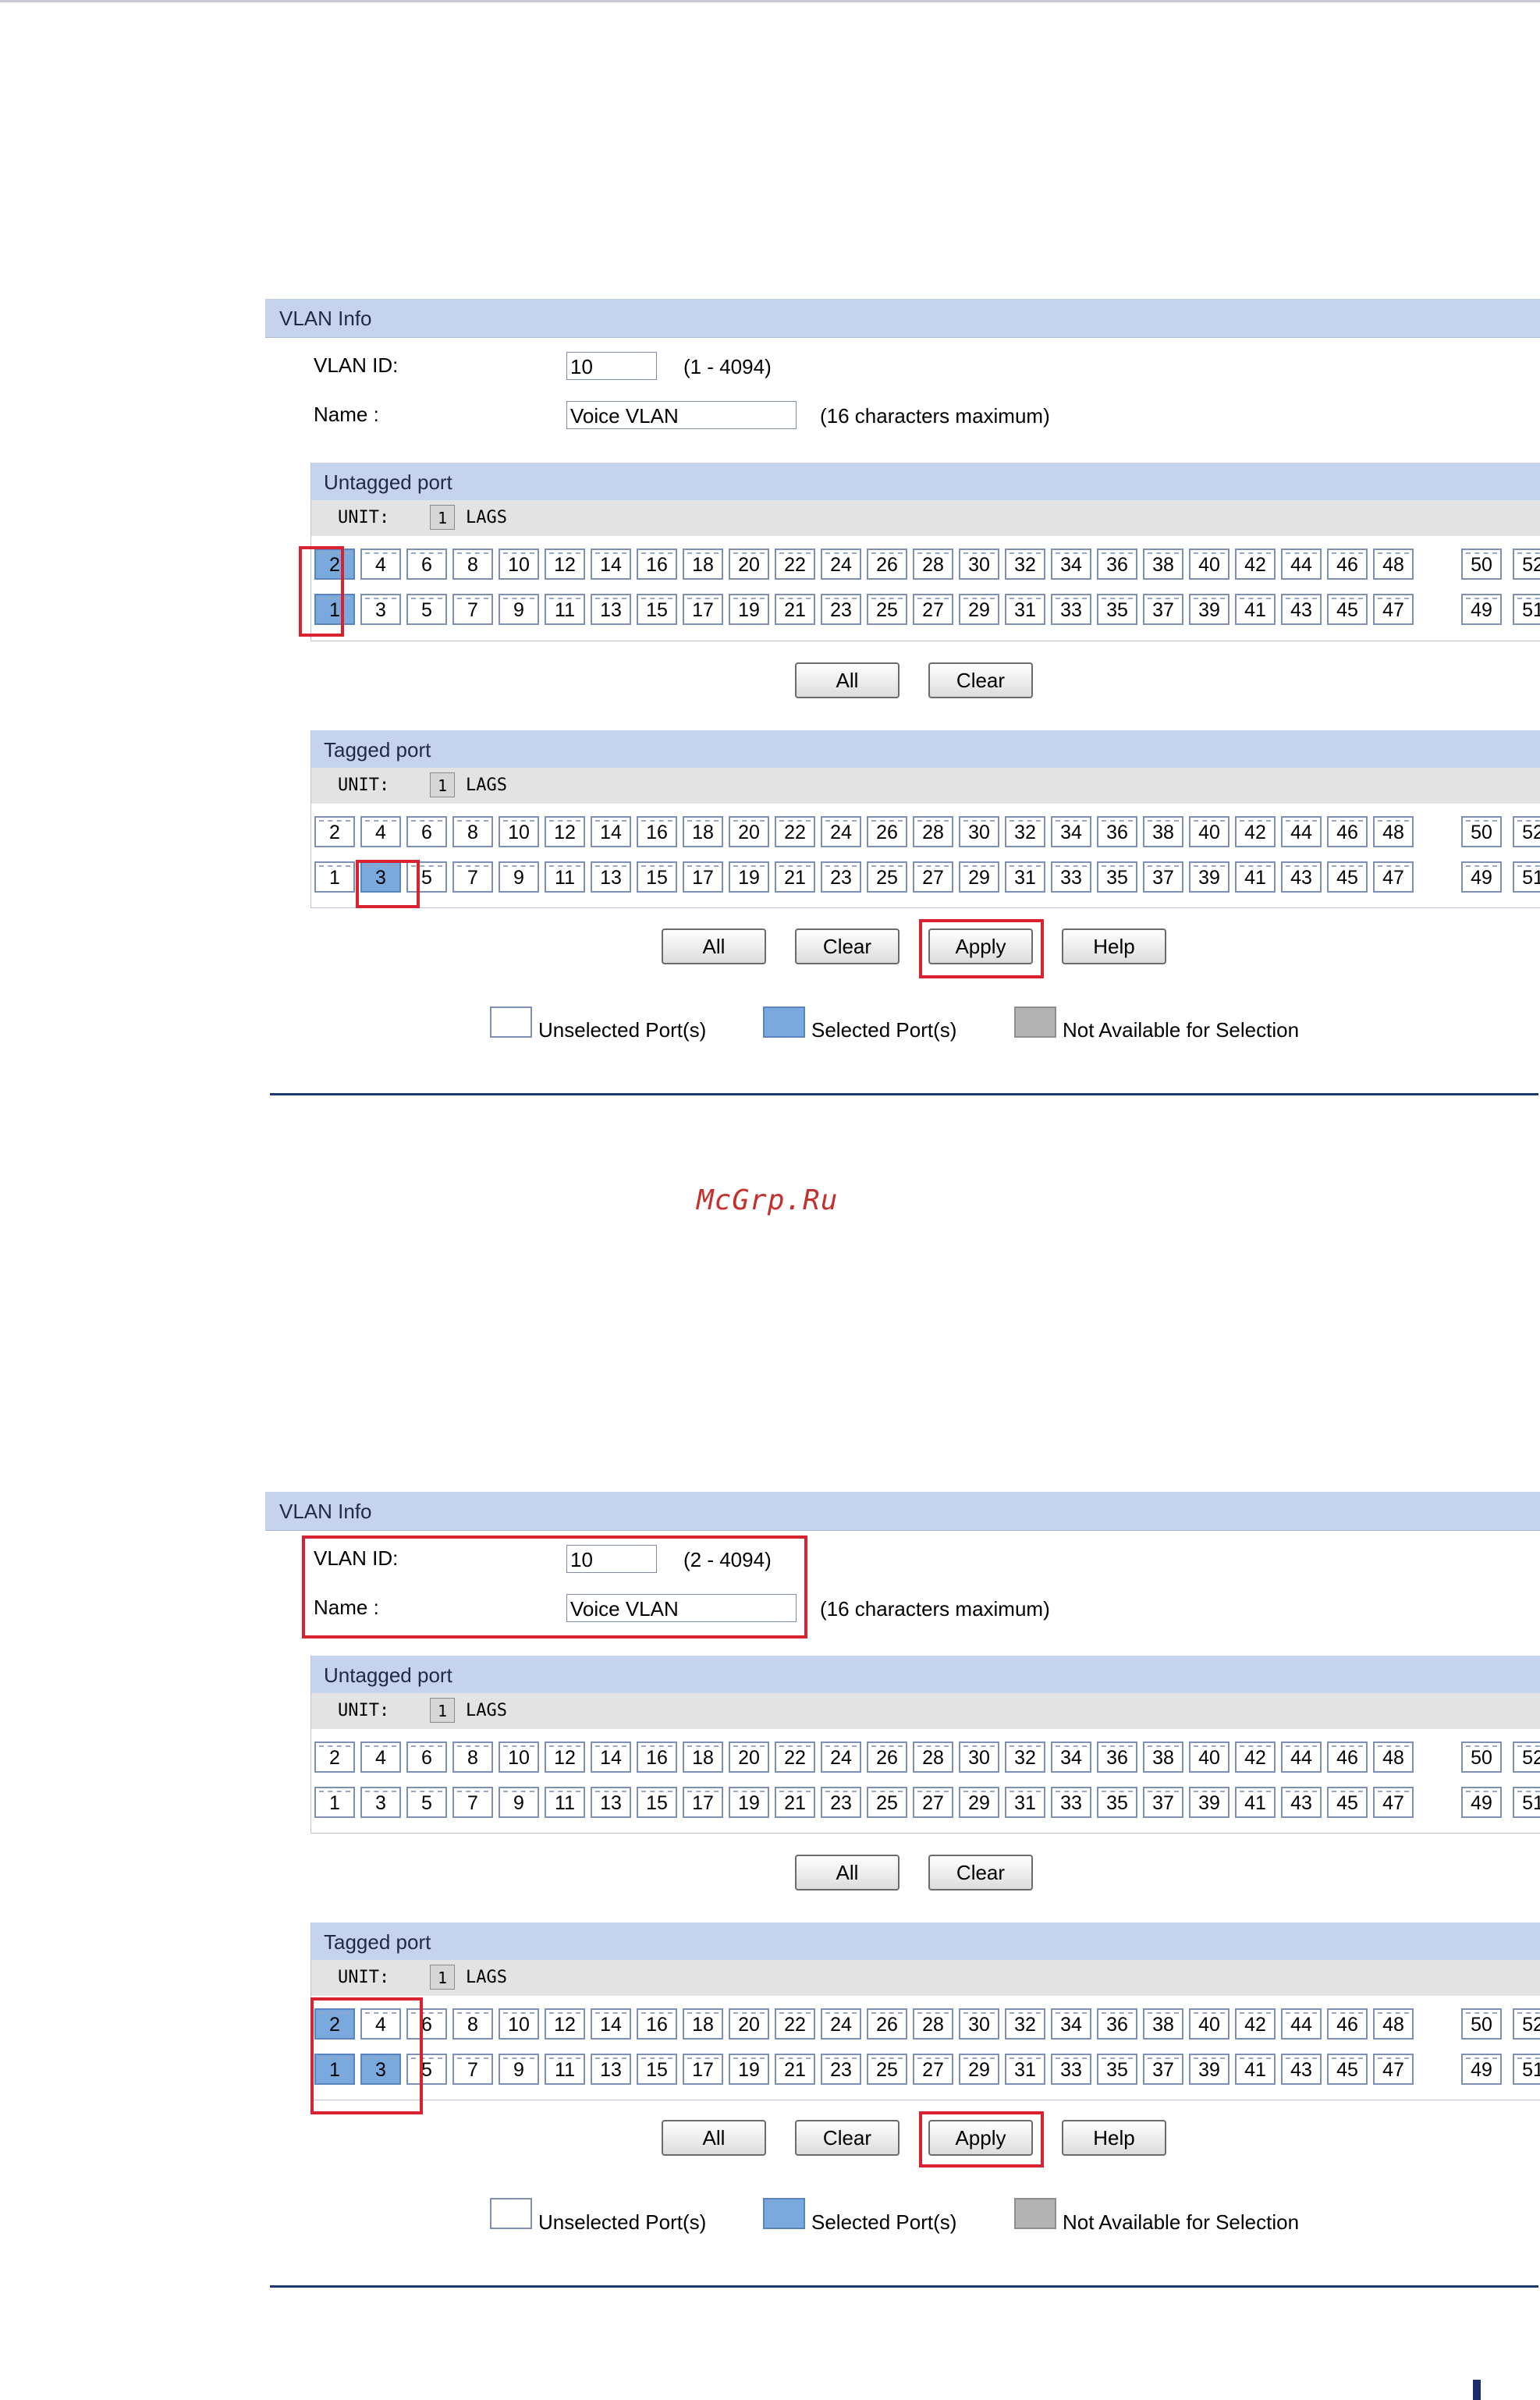 The height and width of the screenshot is (2400, 1540). What do you see at coordinates (1393, 2069) in the screenshot?
I see `tagged-port-47: 47` at bounding box center [1393, 2069].